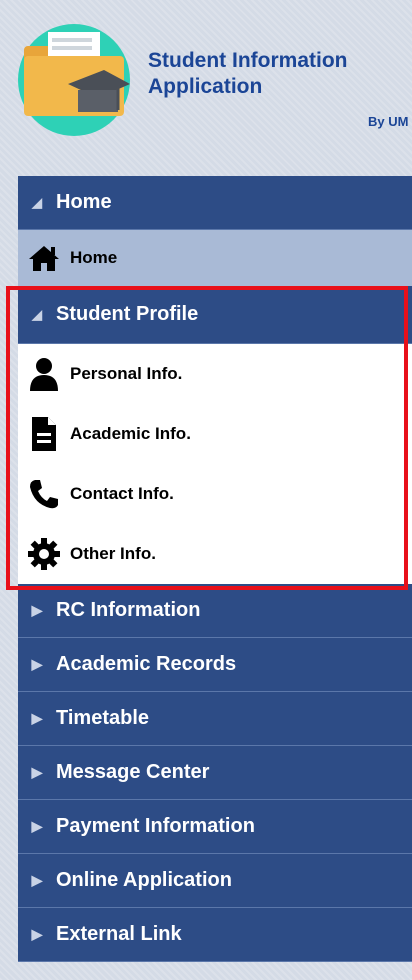 This screenshot has height=980, width=412. I want to click on menu-item-other-info-label: Other Info., so click(113, 553).